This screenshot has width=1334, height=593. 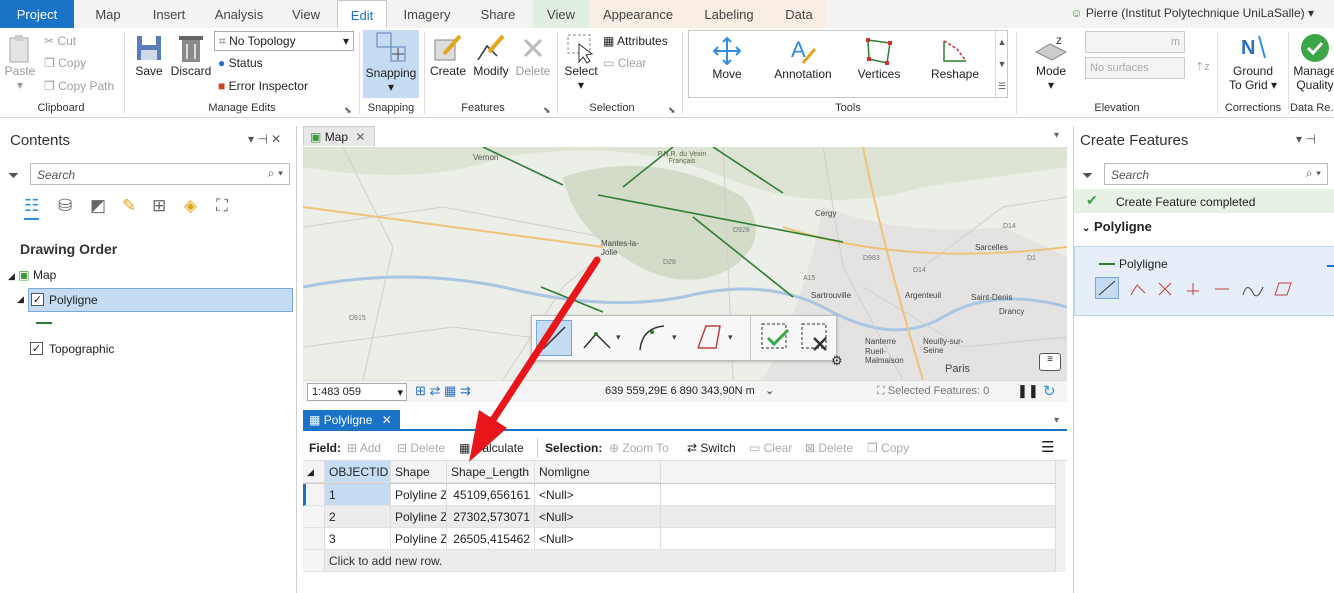 I want to click on elevation-z-icon: ⇡z, so click(x=1202, y=66).